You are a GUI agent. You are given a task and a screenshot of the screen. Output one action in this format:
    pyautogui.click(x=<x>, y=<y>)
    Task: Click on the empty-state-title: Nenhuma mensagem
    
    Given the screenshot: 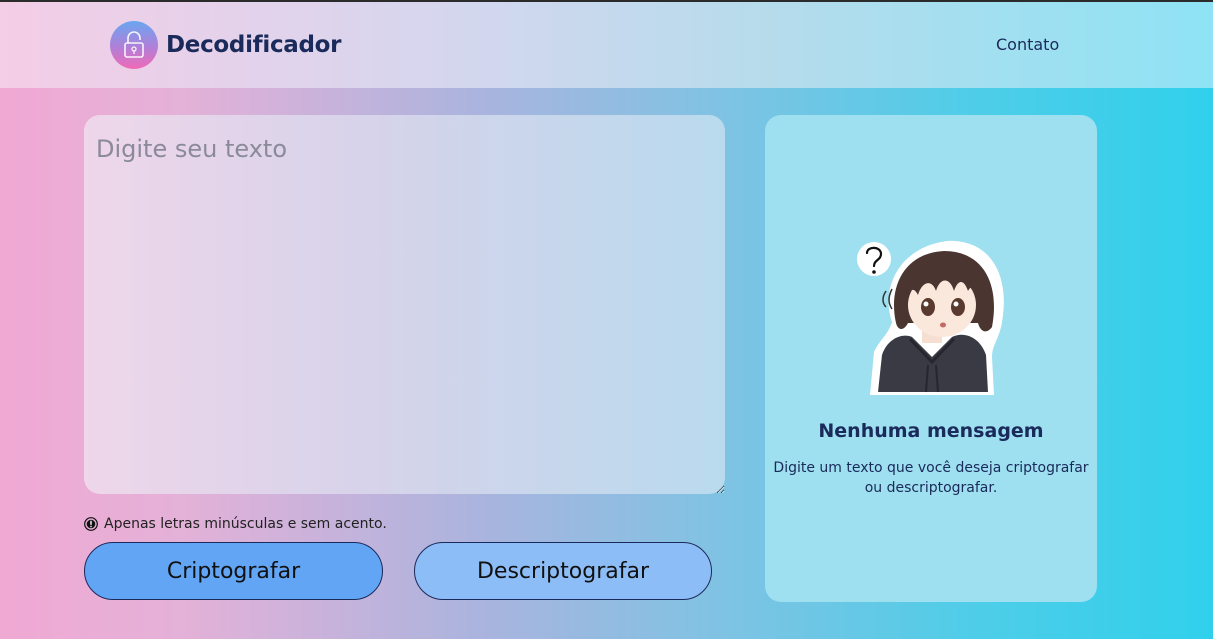 What is the action you would take?
    pyautogui.click(x=931, y=431)
    